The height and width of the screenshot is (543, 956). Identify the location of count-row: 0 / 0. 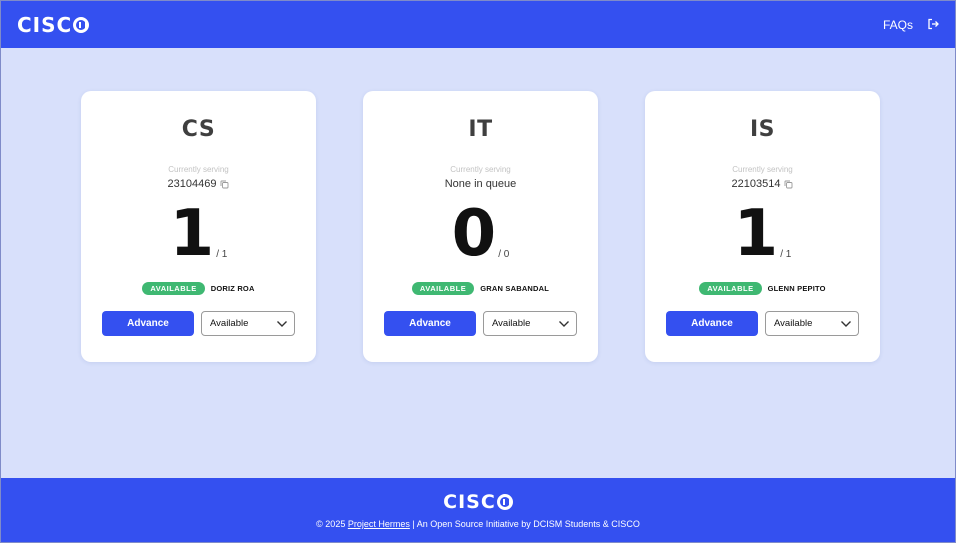
(480, 234).